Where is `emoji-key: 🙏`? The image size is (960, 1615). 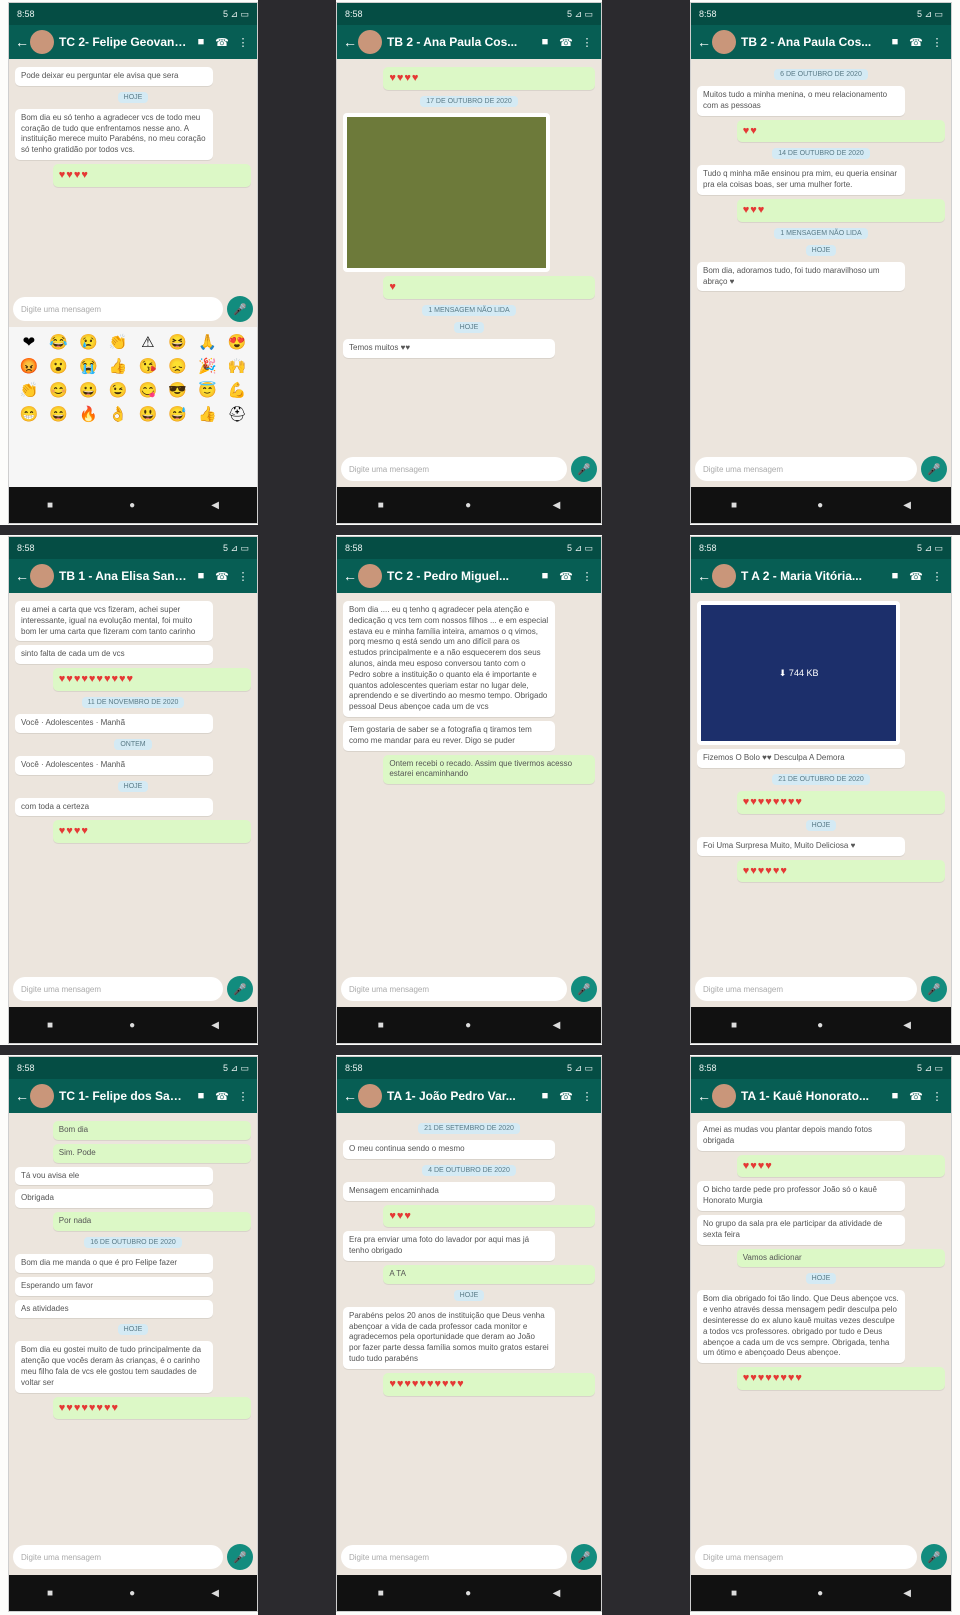
emoji-key: 🙏 is located at coordinates (208, 342).